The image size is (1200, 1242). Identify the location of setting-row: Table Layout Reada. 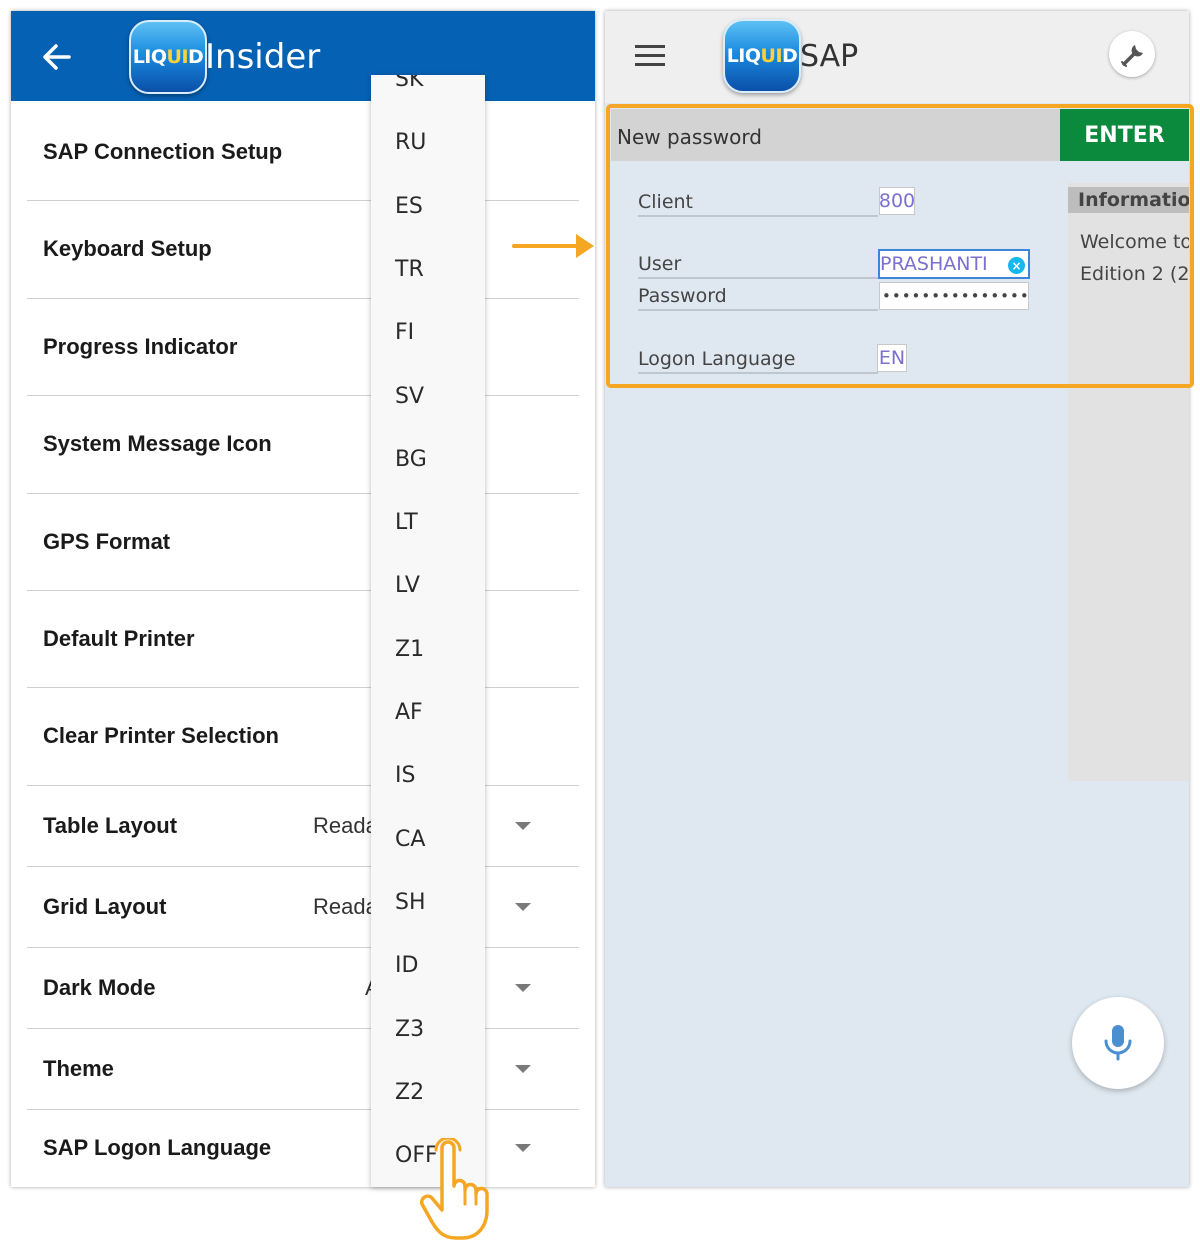
(303, 826).